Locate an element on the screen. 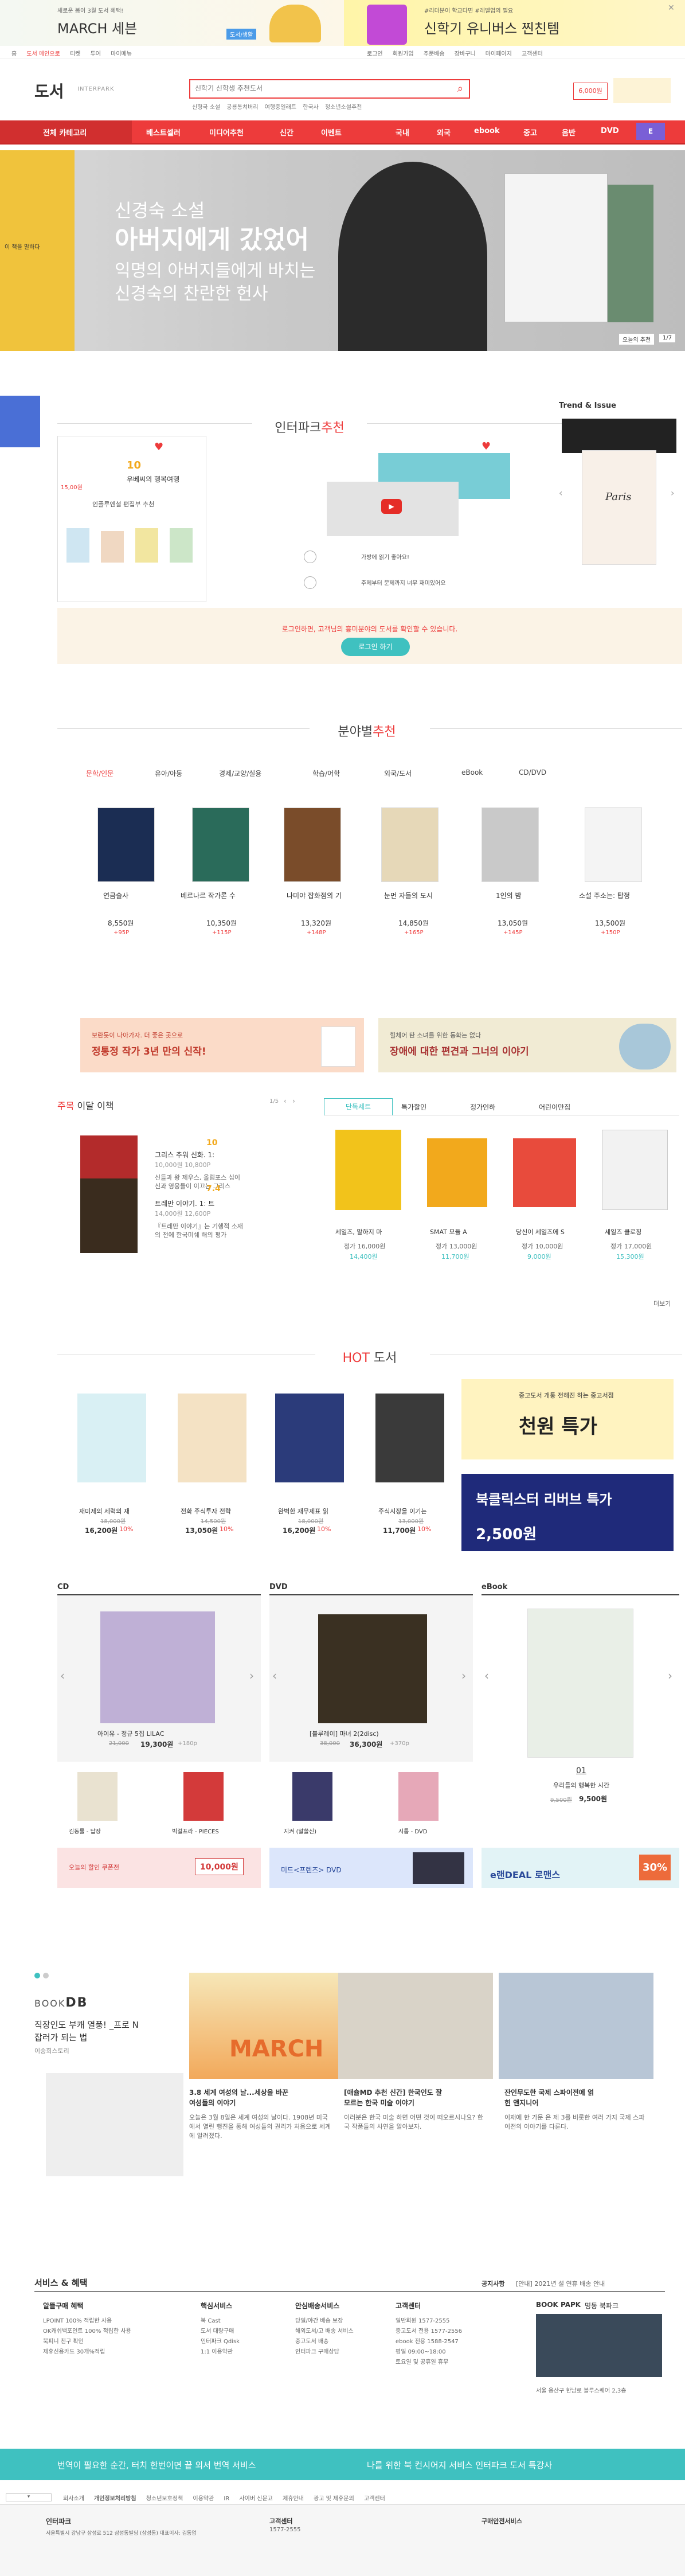 This screenshot has height=2576, width=685. service-item: 북피니 친구 확인 is located at coordinates (63, 2341).